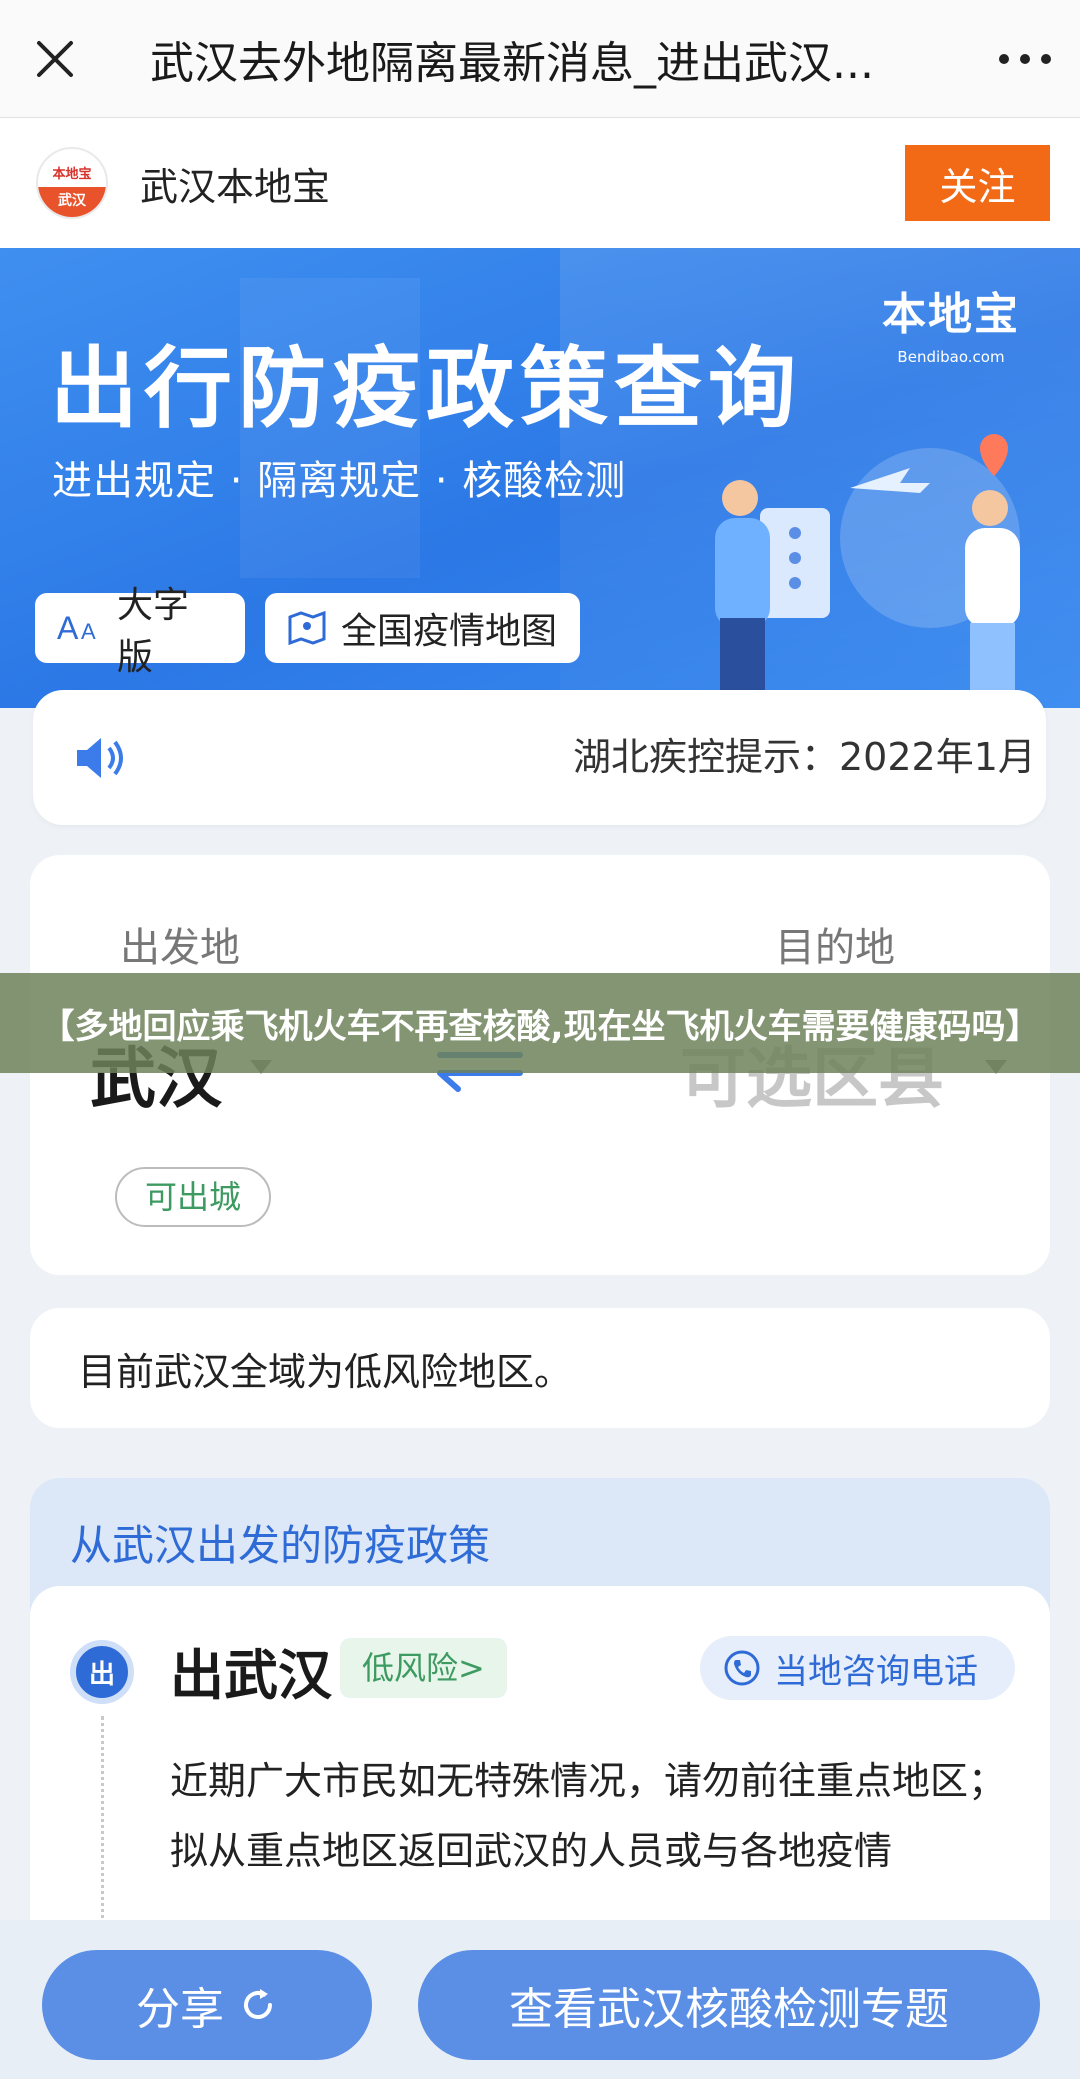  What do you see at coordinates (80, 628) in the screenshot?
I see `font-size-icon: AA` at bounding box center [80, 628].